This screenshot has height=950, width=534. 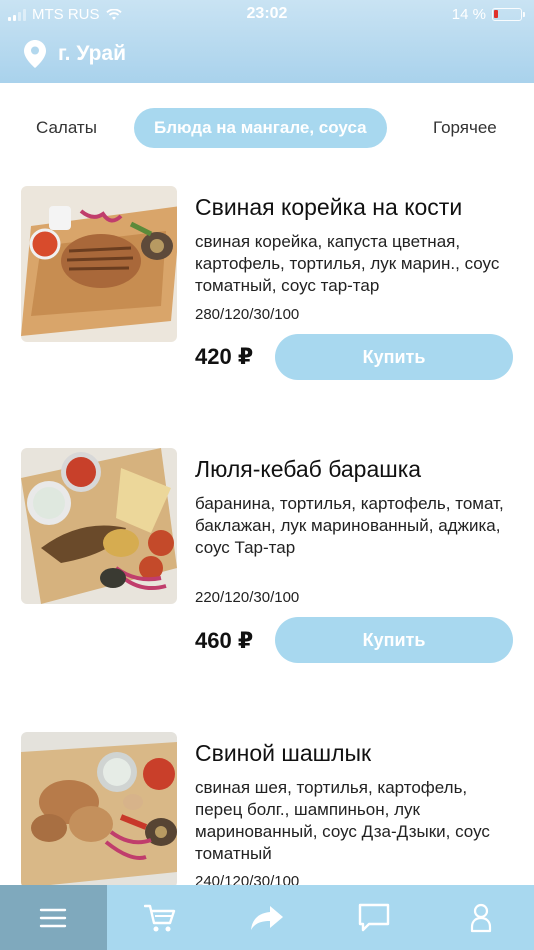 I want to click on profile-icon, so click(x=480, y=917).